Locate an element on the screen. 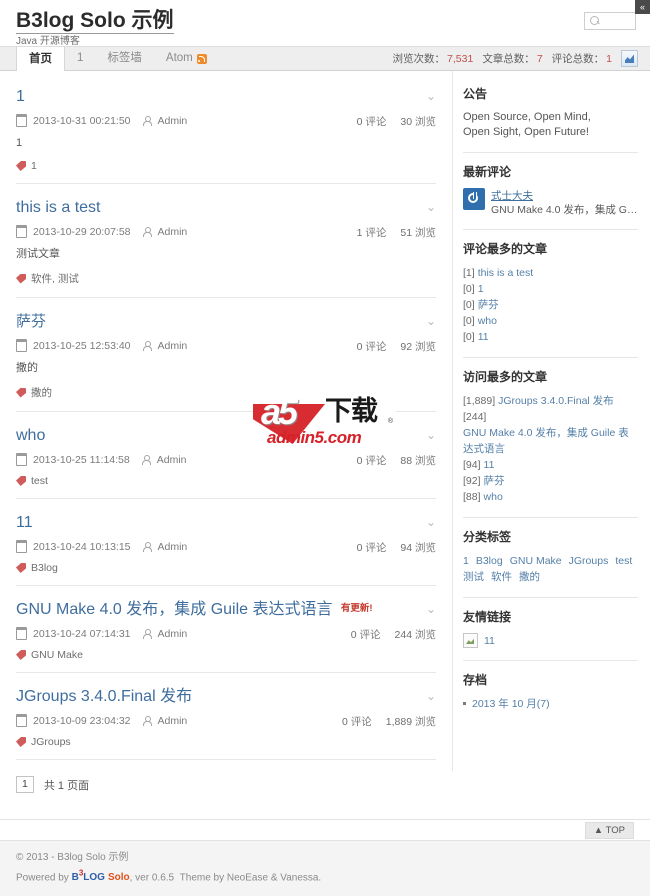 The width and height of the screenshot is (650, 896). article-tag-labels: test is located at coordinates (39, 481).